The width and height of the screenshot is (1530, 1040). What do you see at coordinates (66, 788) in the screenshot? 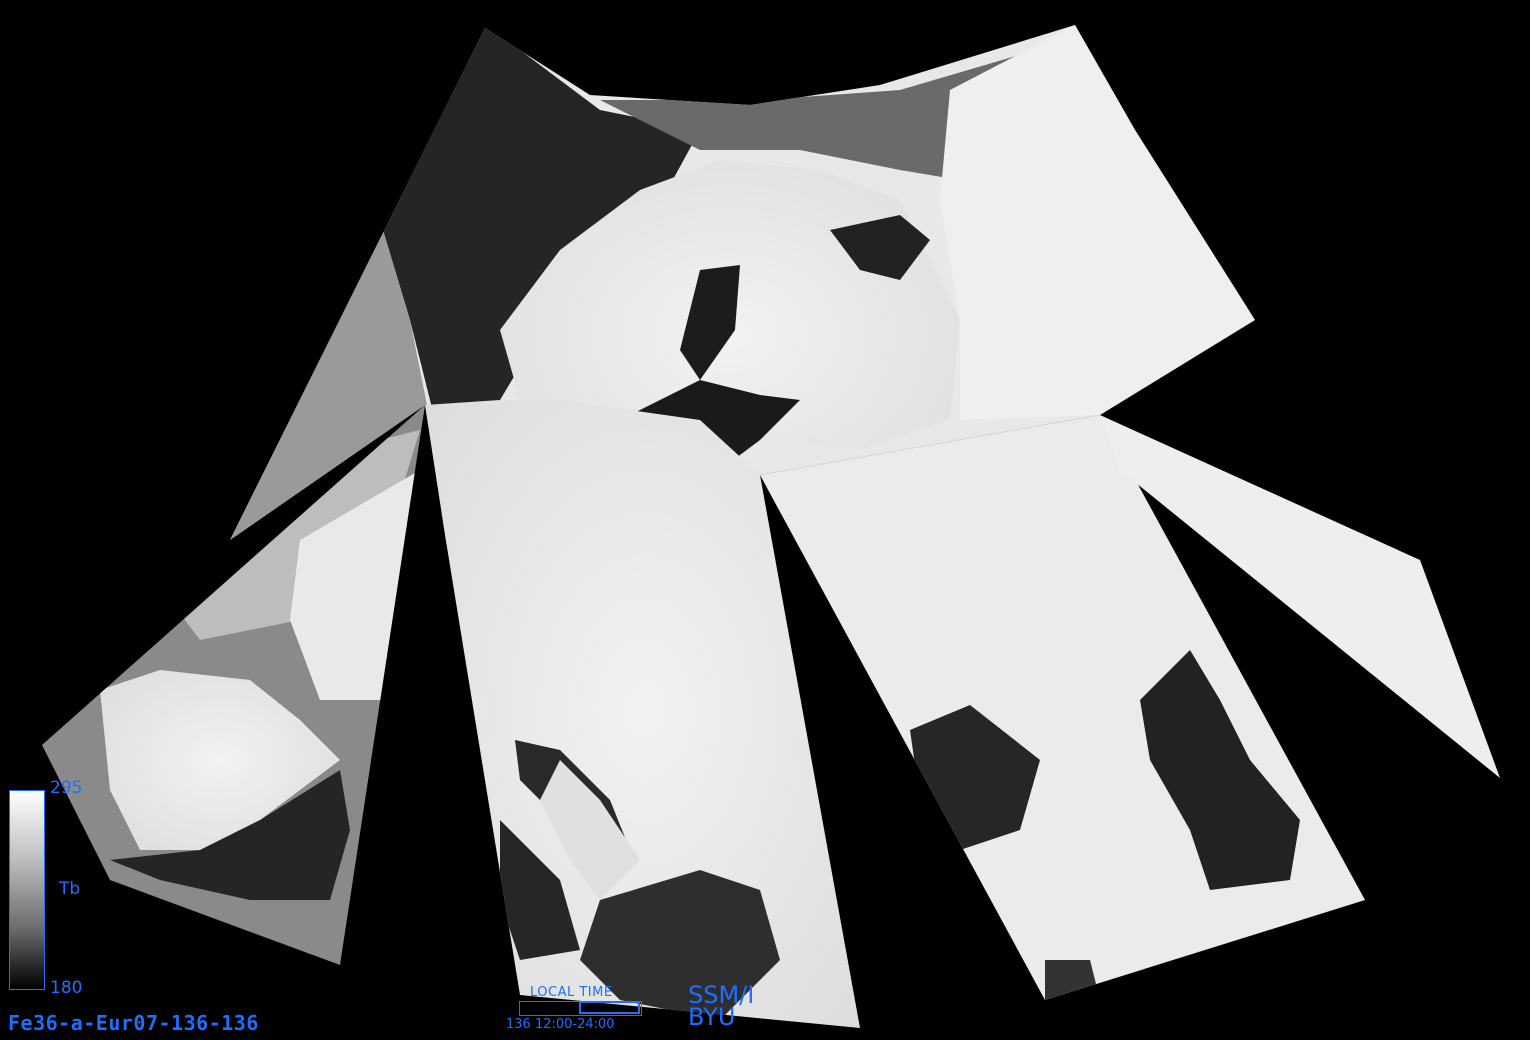
I see `colorbar-max-label: 295` at bounding box center [66, 788].